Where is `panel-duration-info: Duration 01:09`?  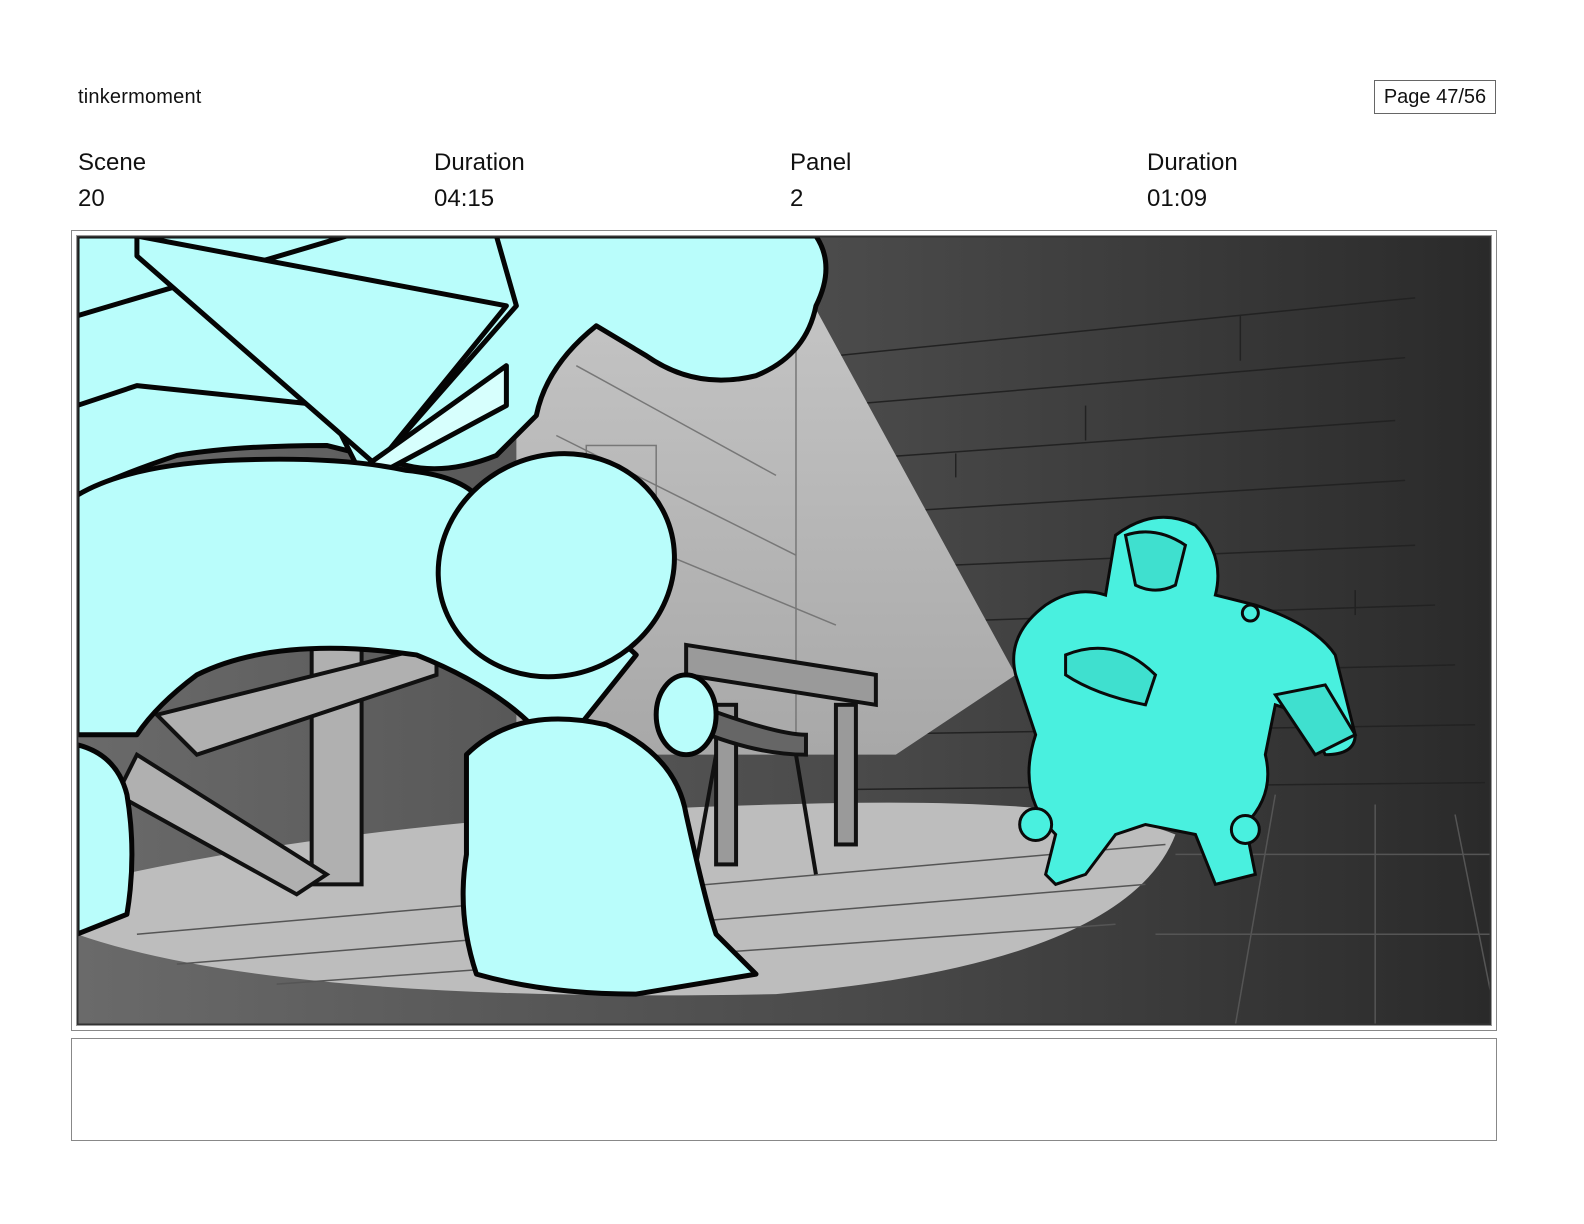
panel-duration-info: Duration 01:09 is located at coordinates (1192, 181).